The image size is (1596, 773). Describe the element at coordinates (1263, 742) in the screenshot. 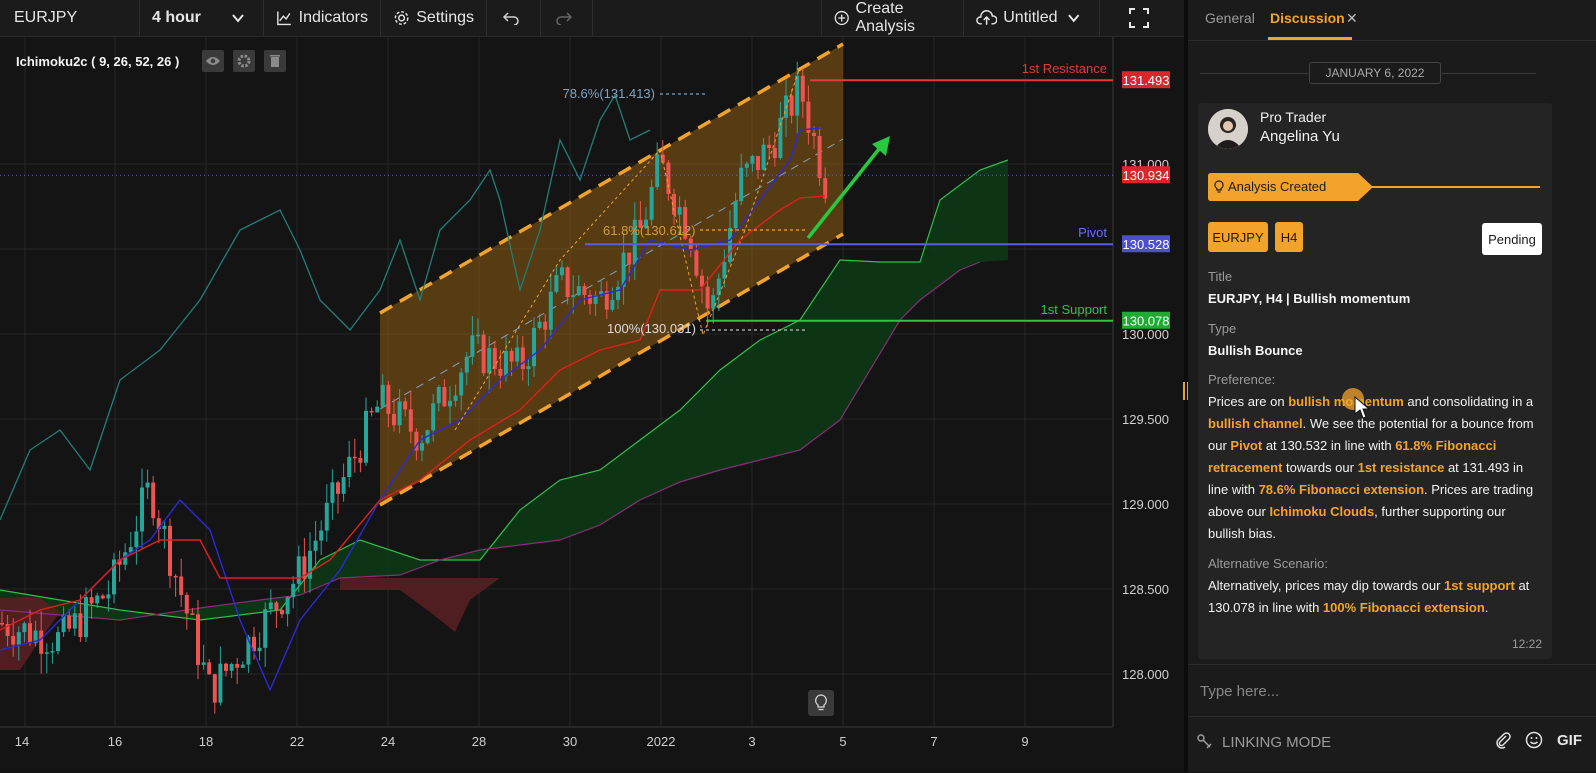

I see `linking-mode-toggle: LINKING MODE` at that location.